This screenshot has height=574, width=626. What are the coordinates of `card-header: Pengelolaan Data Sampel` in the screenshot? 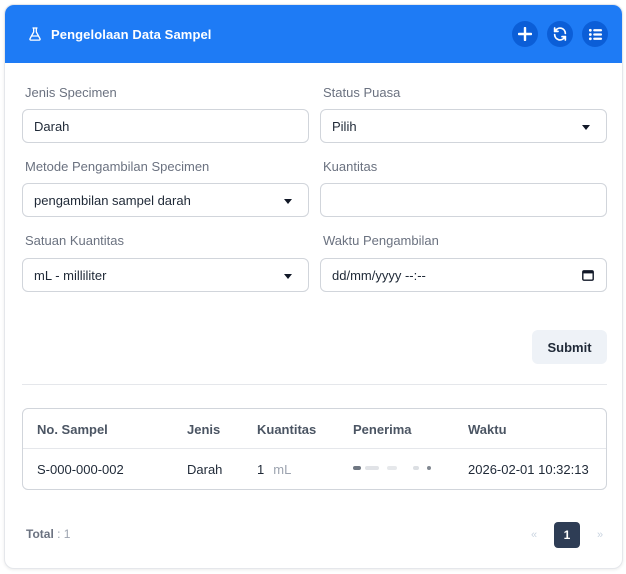 It's located at (313, 34).